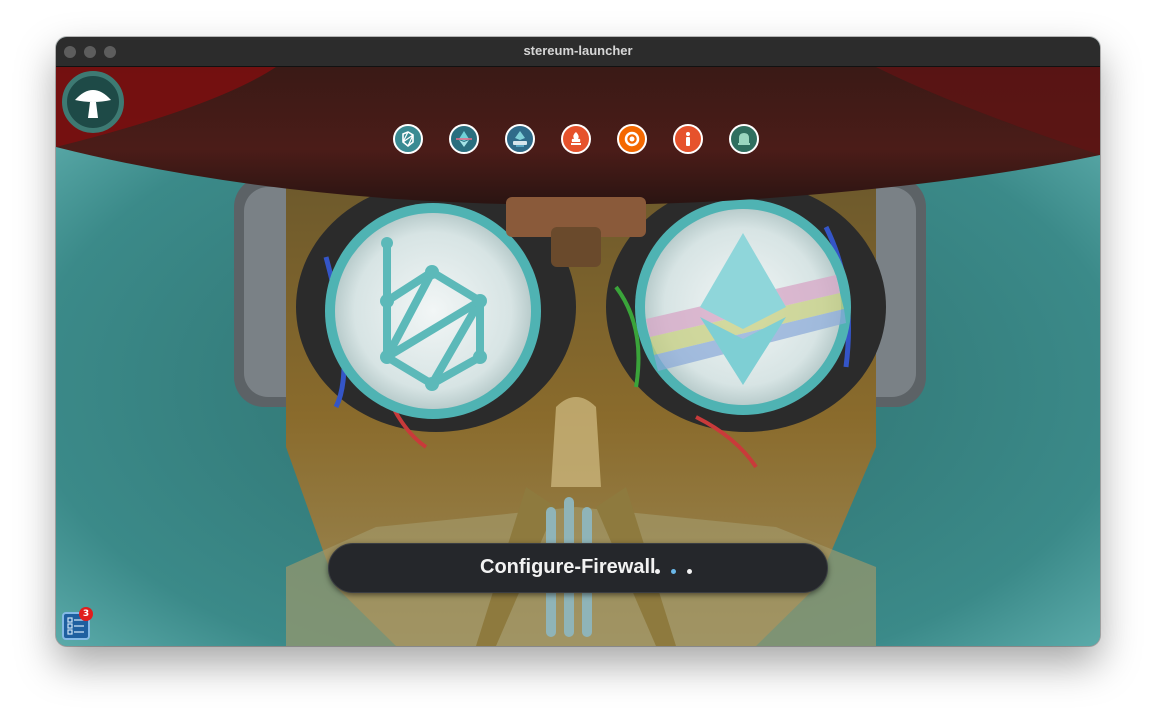 The width and height of the screenshot is (1156, 721). I want to click on prometheus-icon, so click(576, 138).